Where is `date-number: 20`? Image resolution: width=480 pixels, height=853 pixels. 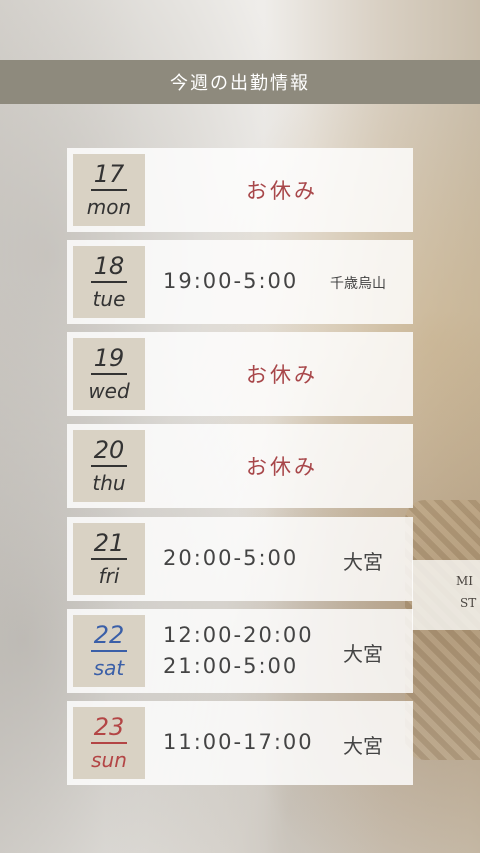 date-number: 20 is located at coordinates (109, 450).